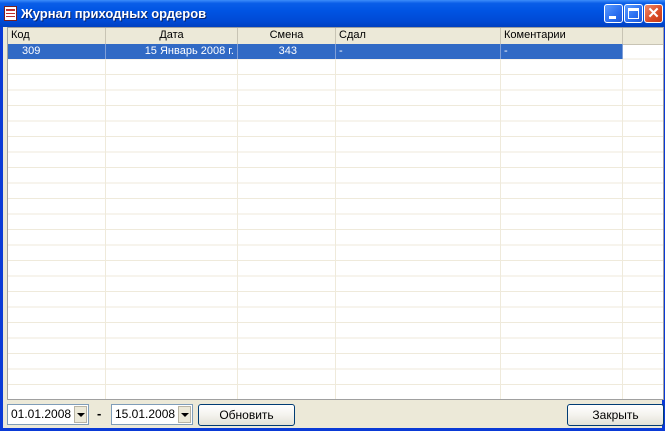 Image resolution: width=665 pixels, height=431 pixels. What do you see at coordinates (145, 414) in the screenshot?
I see `date-to-value: 15.01.2008` at bounding box center [145, 414].